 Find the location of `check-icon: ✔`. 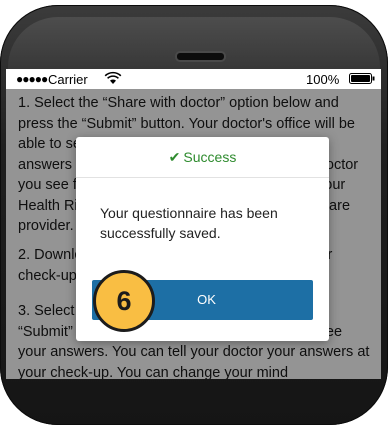

check-icon: ✔ is located at coordinates (174, 157).